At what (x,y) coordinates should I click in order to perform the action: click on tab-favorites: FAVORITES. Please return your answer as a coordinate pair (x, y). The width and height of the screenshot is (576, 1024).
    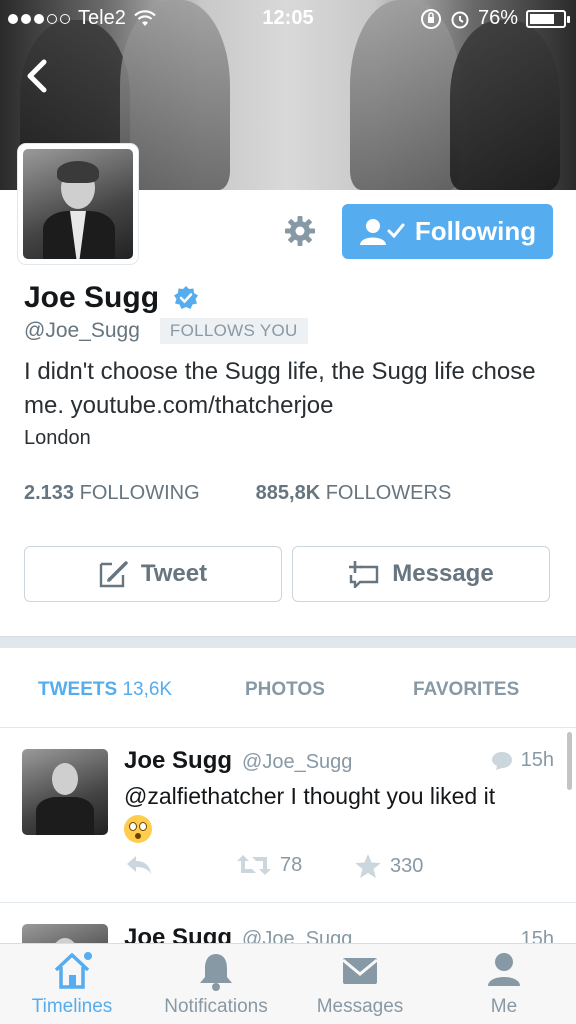
    Looking at the image, I should click on (466, 690).